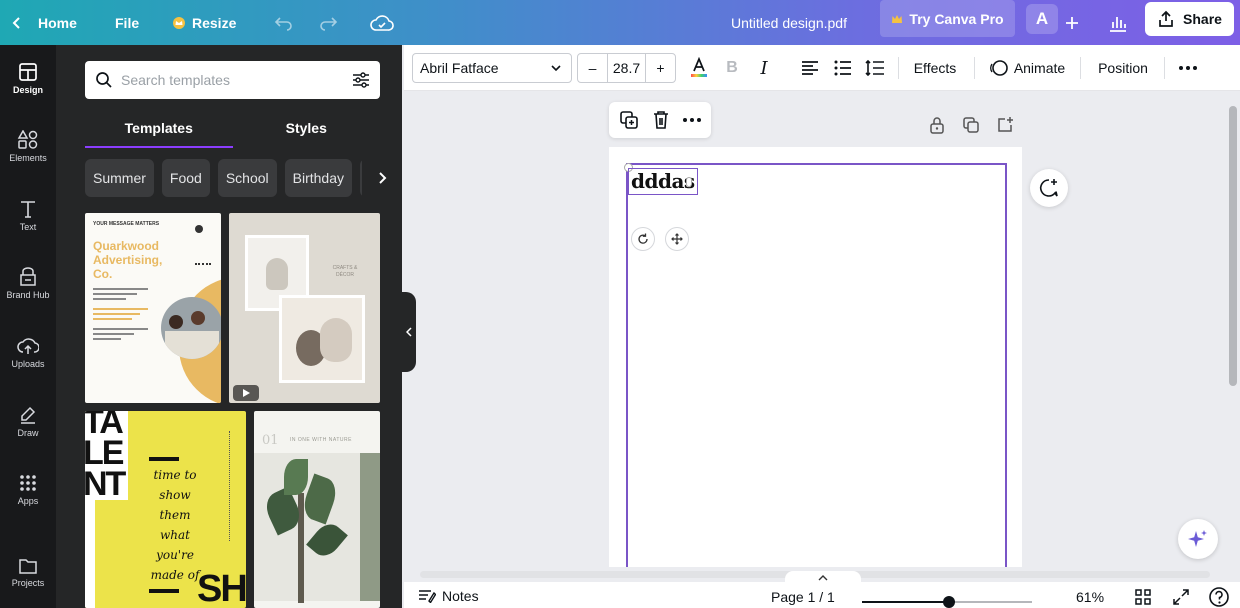  I want to click on tab-styles: Styles, so click(307, 128).